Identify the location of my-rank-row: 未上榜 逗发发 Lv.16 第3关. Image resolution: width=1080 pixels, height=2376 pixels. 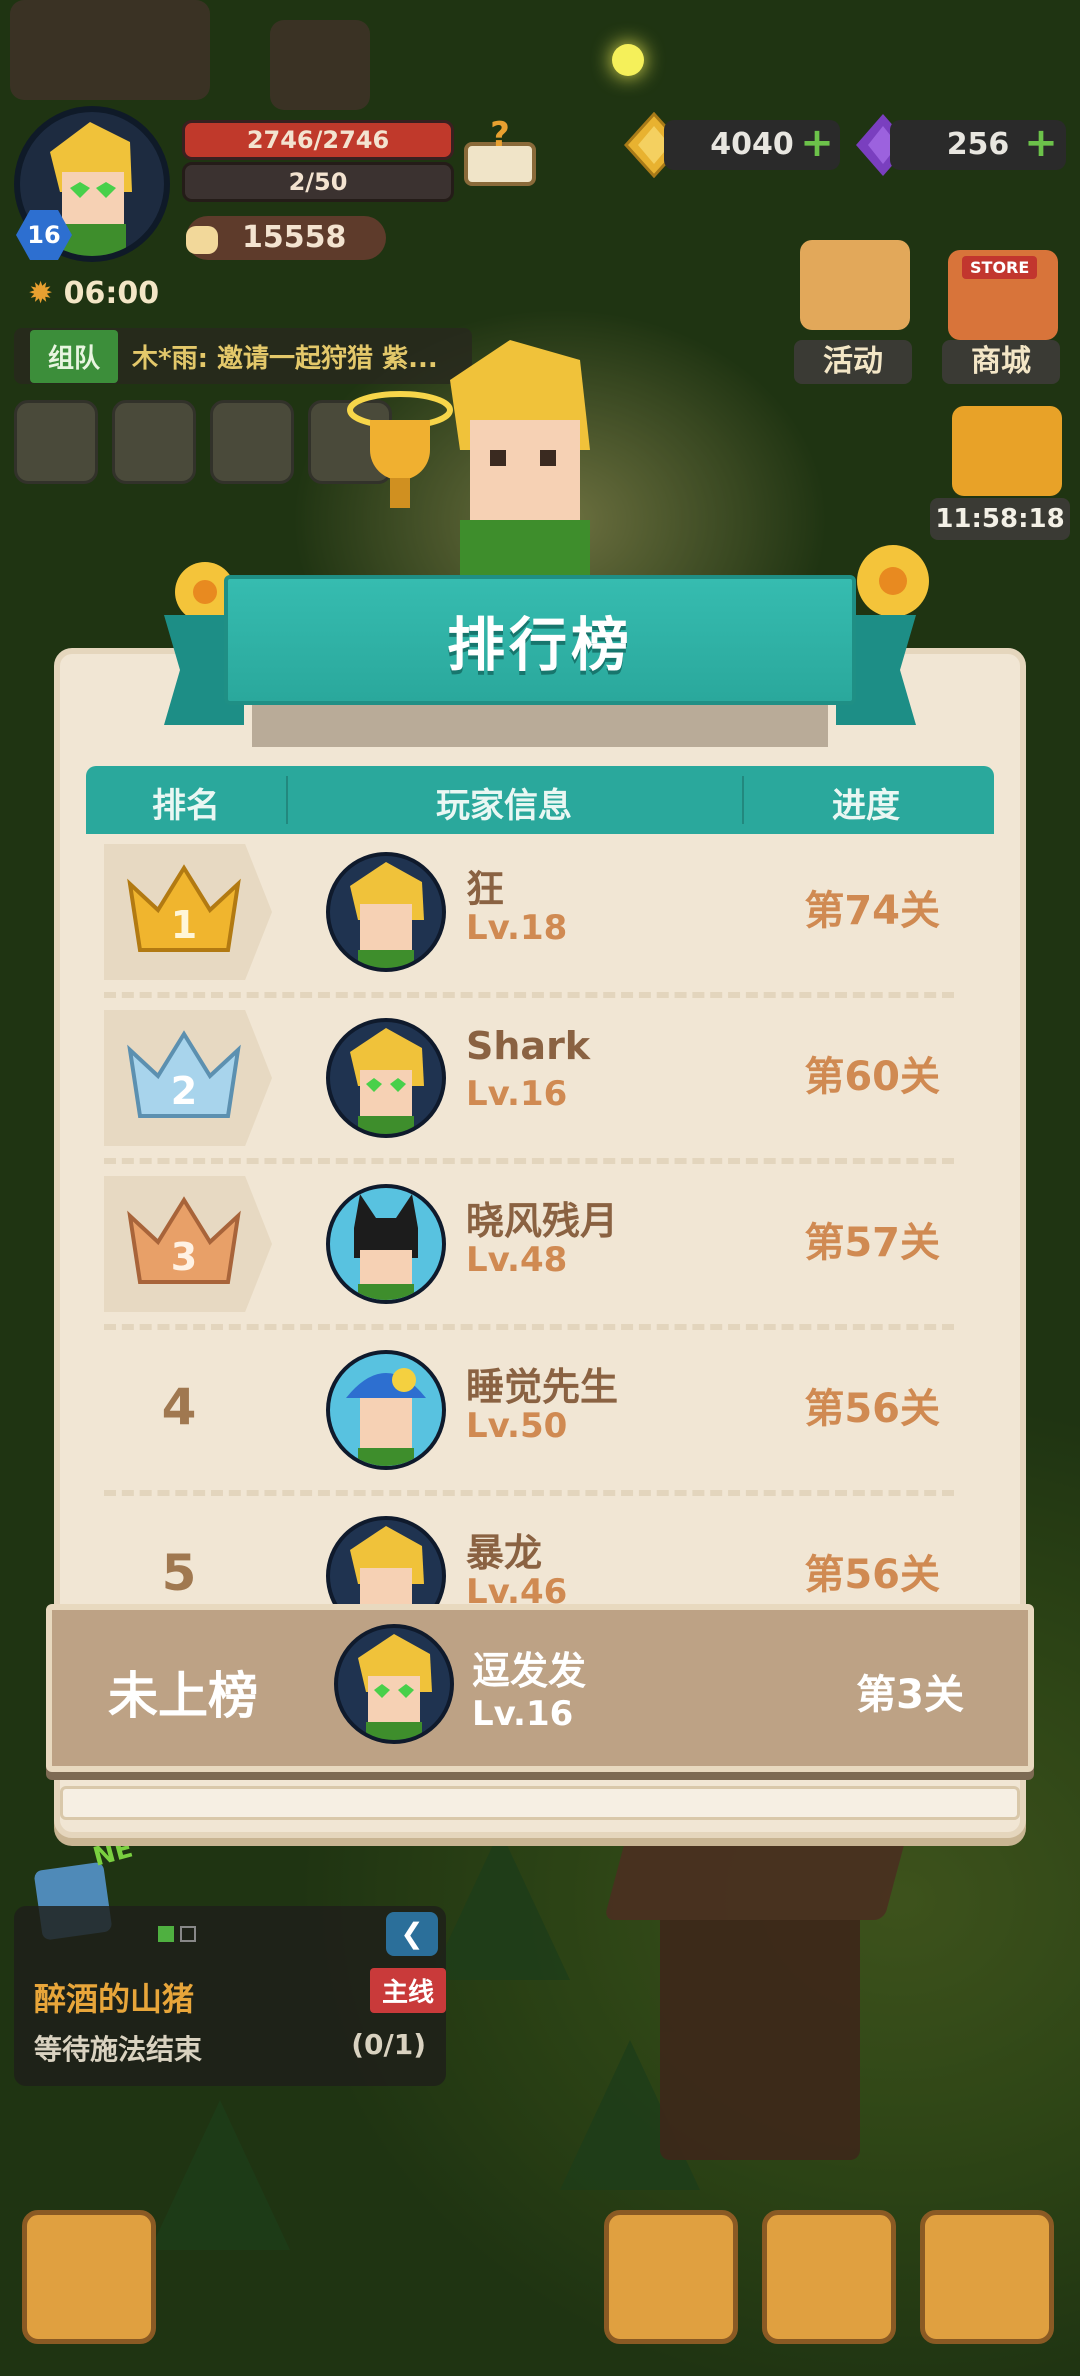
(540, 1688).